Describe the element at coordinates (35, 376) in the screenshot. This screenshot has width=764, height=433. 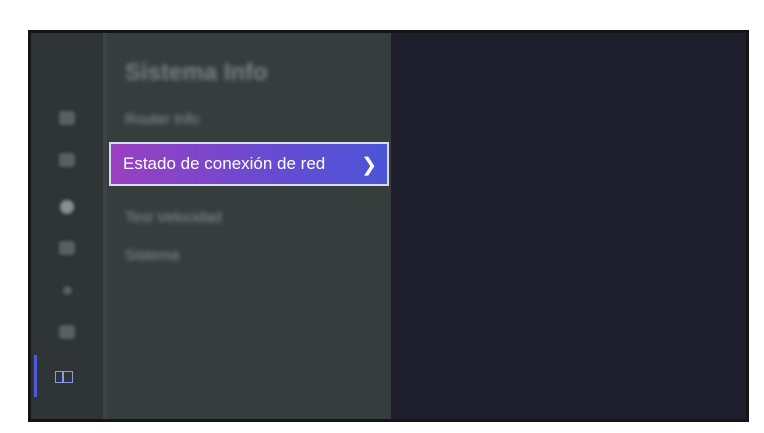
I see `active-indicator` at that location.